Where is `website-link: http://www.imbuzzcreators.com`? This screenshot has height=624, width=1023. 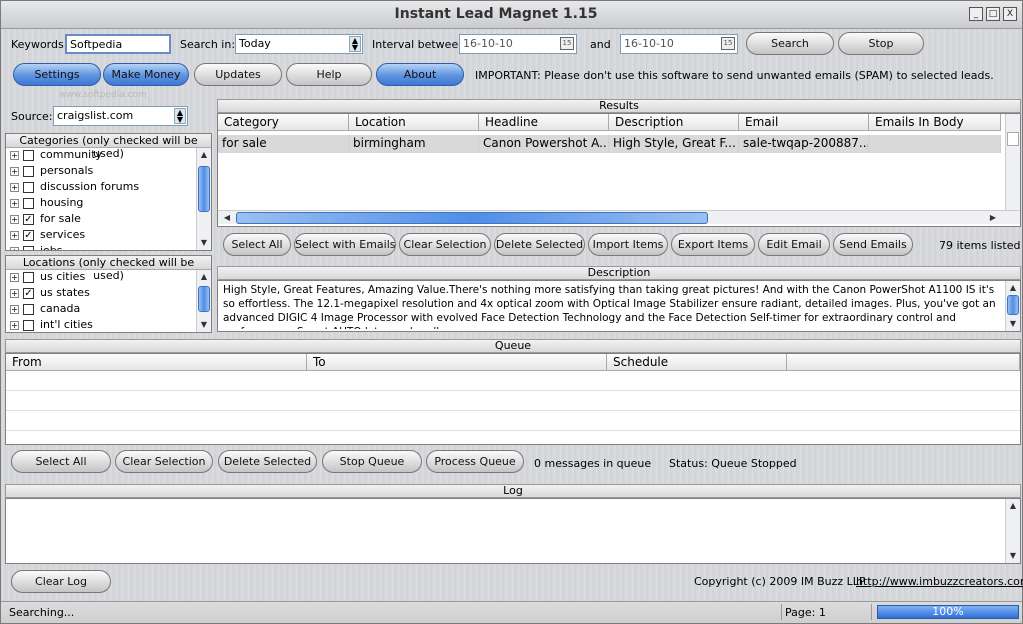
website-link: http://www.imbuzzcreators.com is located at coordinates (939, 581).